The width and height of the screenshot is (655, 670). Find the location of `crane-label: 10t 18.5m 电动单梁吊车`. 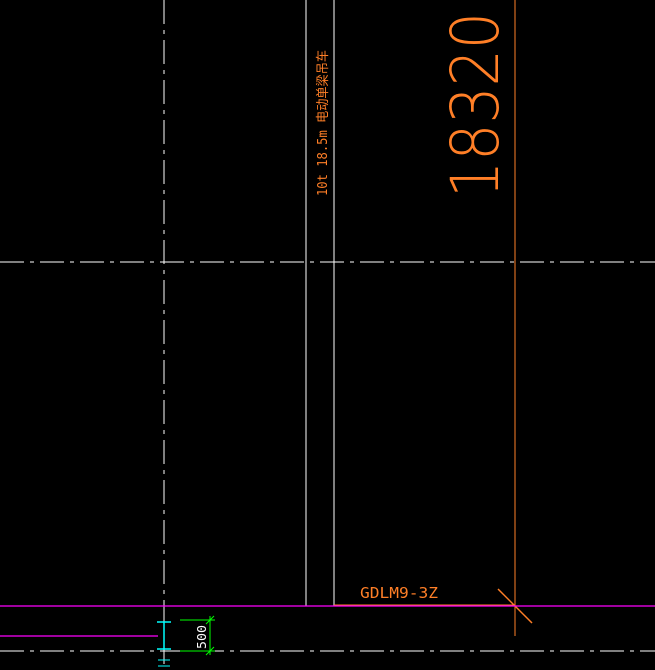

crane-label: 10t 18.5m 电动单梁吊车 is located at coordinates (323, 123).